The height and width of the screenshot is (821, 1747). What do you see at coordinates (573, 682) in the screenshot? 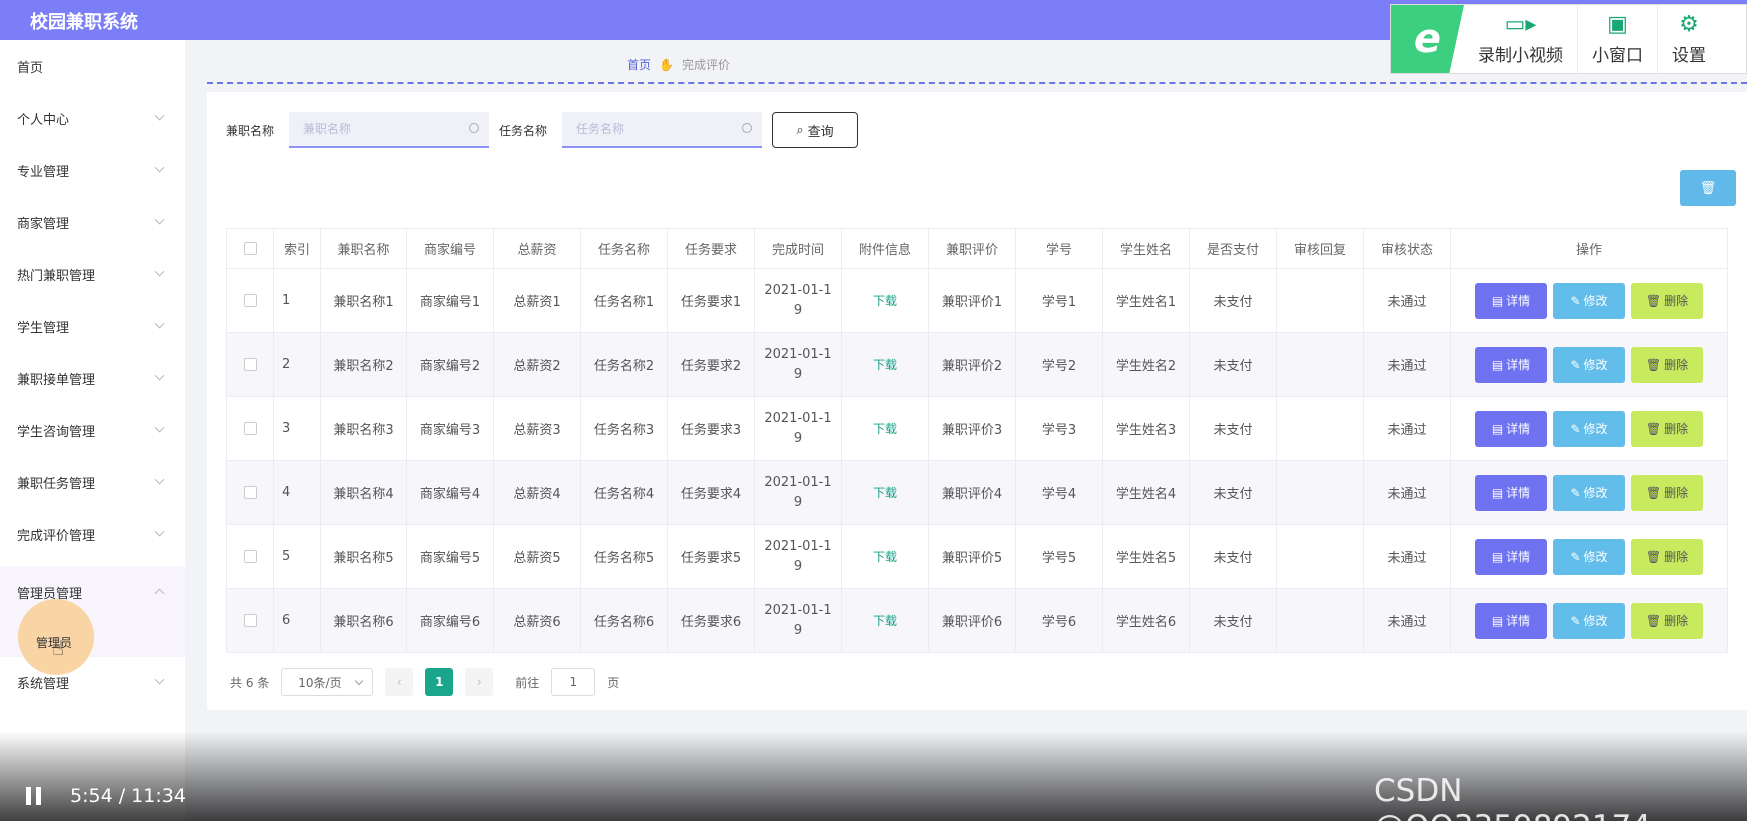
I see `goto-page-input: 1` at bounding box center [573, 682].